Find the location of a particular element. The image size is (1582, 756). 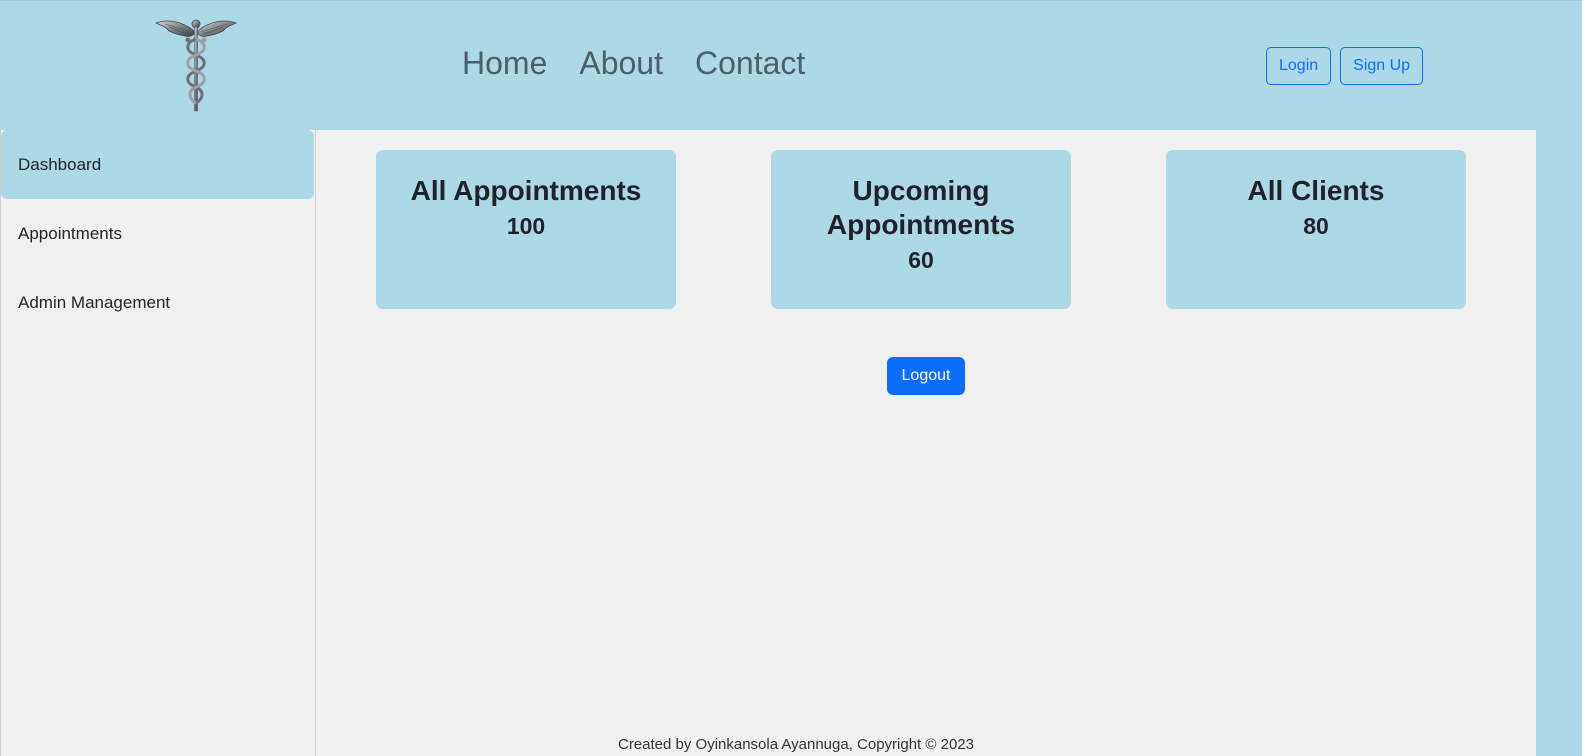

sidebar-item-label: Appointments is located at coordinates (70, 233).